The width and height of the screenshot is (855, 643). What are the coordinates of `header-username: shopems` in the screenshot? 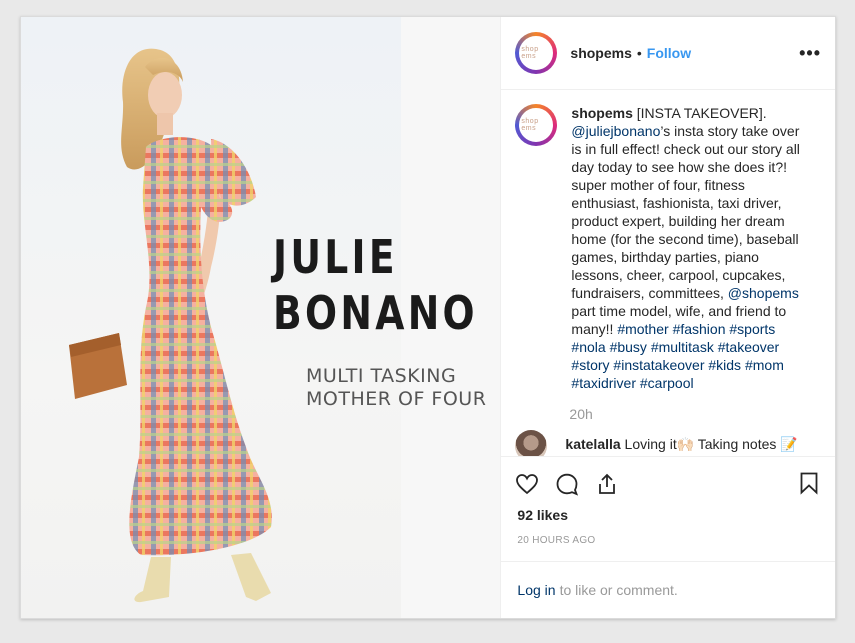 It's located at (600, 53).